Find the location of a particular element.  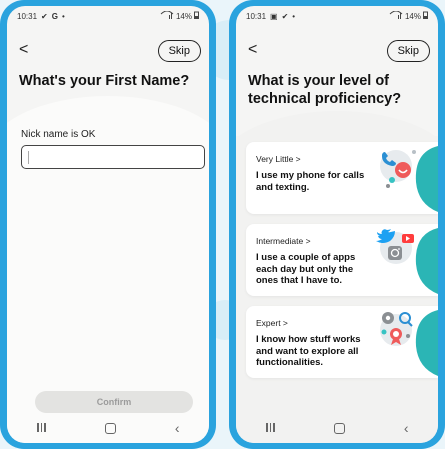

status-bar: 10:31 ✔ G • 14% is located at coordinates (108, 16).